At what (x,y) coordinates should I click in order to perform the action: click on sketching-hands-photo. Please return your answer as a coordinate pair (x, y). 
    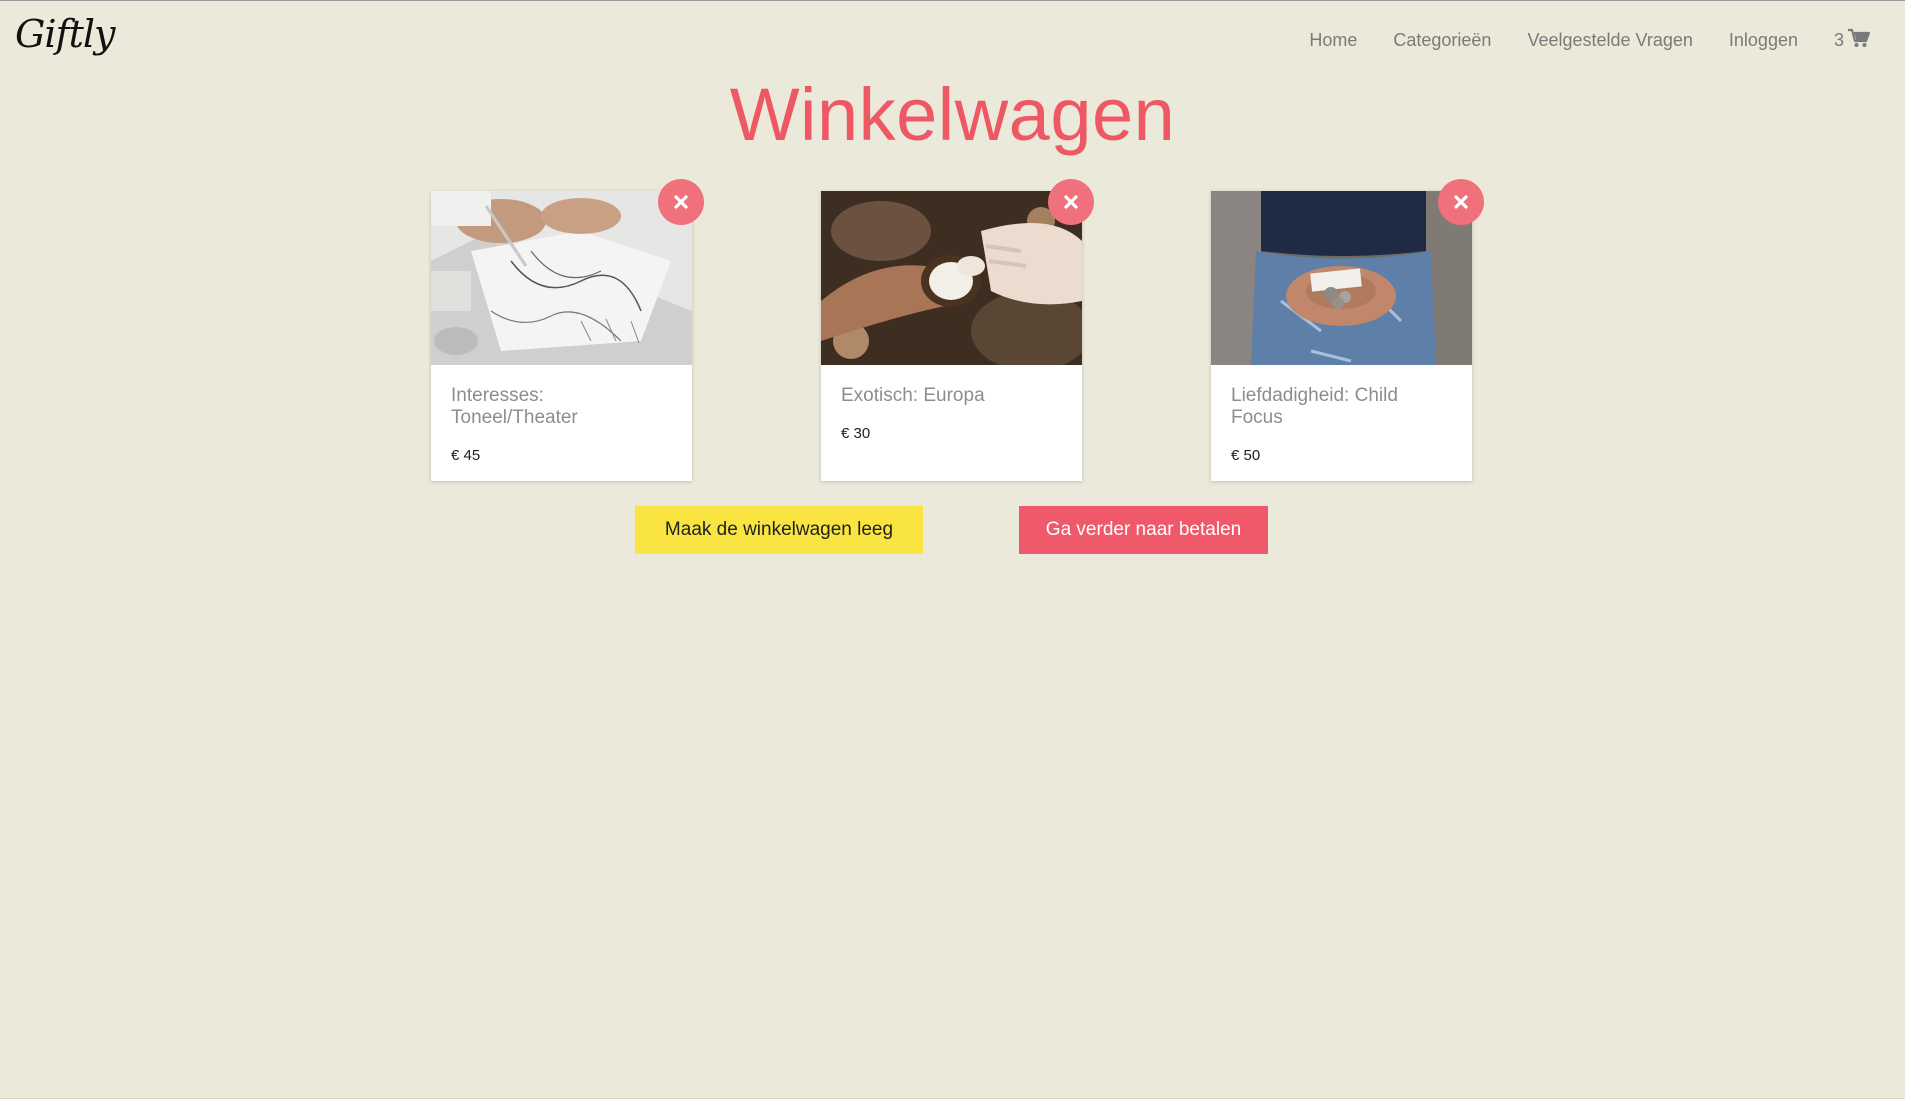
    Looking at the image, I should click on (561, 278).